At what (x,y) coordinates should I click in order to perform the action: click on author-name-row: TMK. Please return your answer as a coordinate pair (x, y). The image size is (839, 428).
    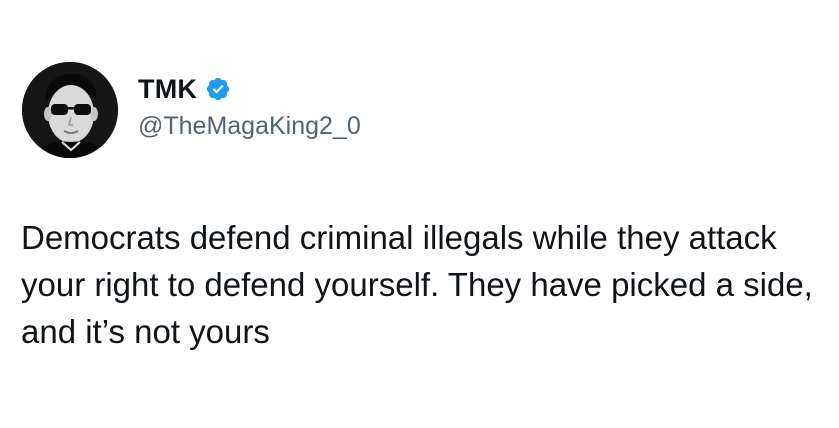
    Looking at the image, I should click on (184, 89).